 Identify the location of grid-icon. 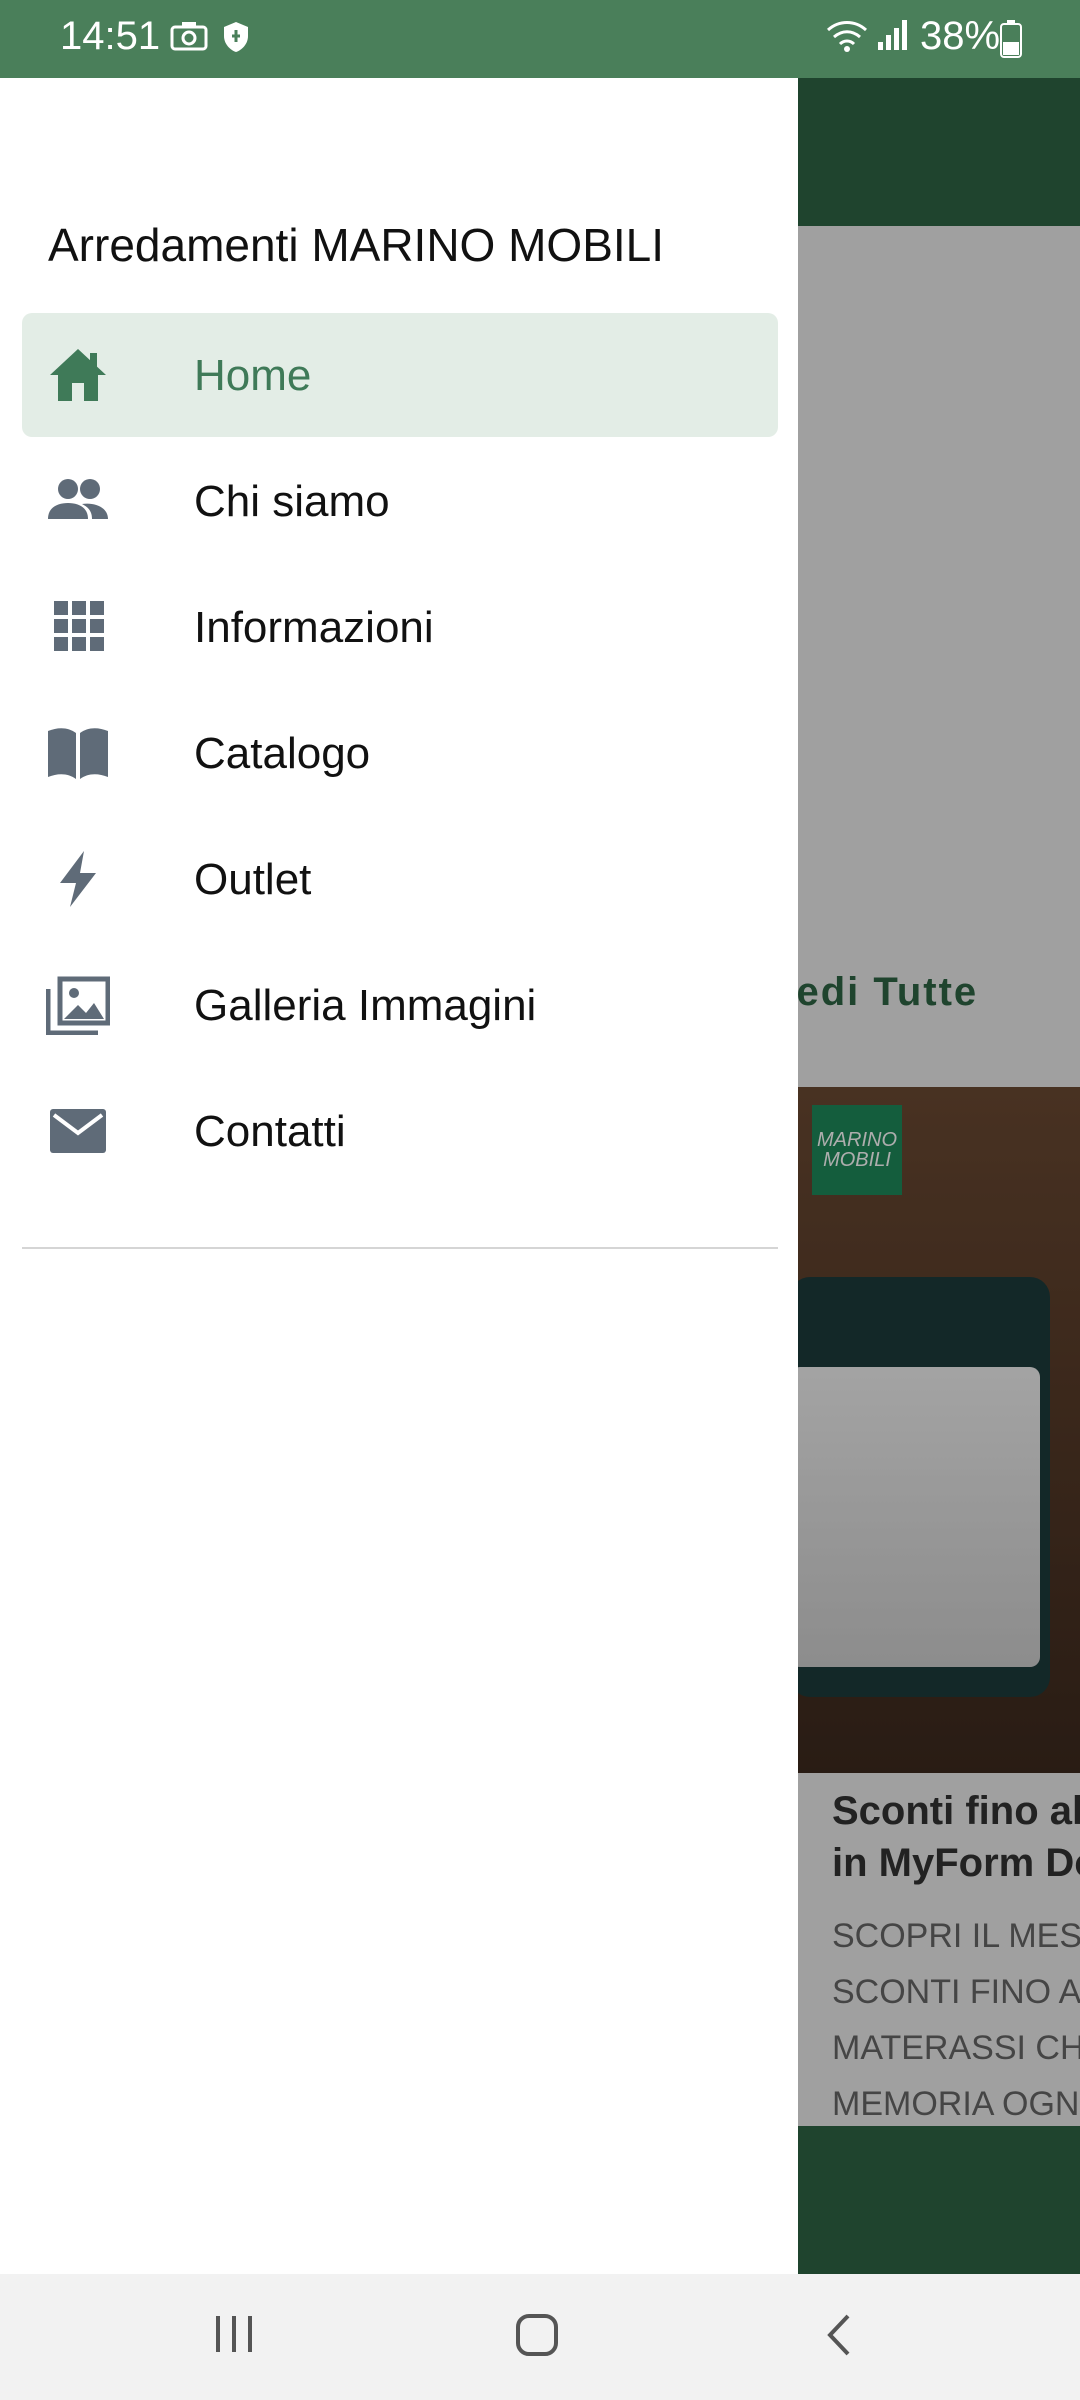
(76, 627).